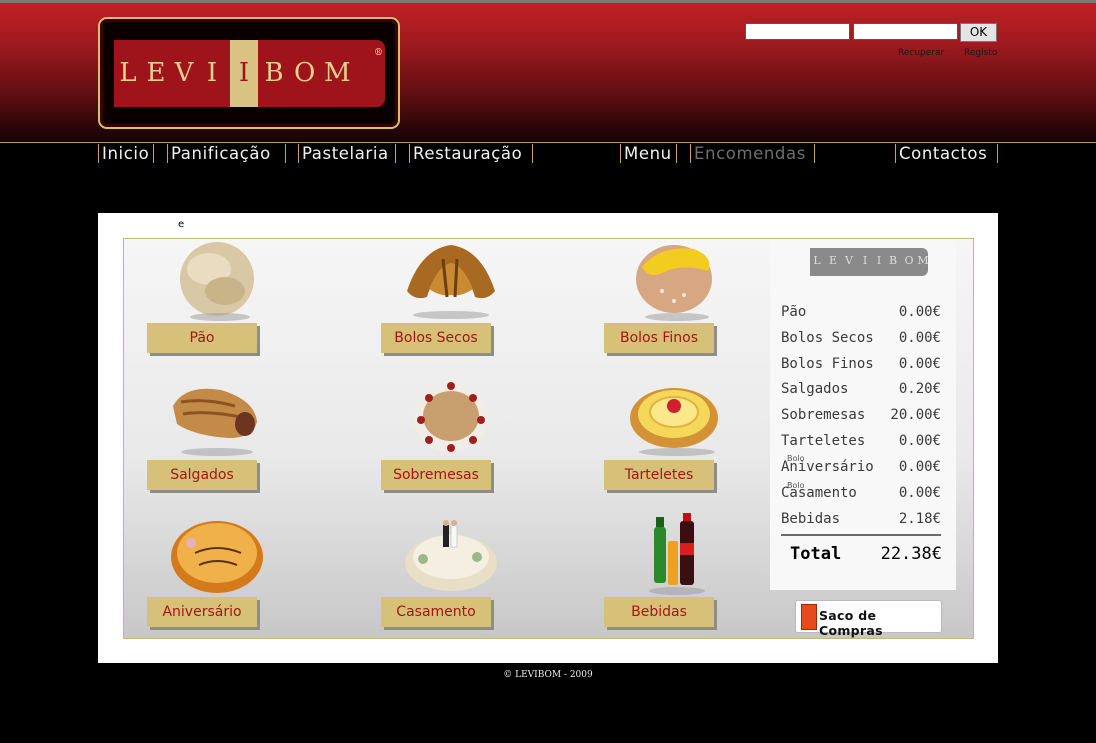  I want to click on drinks-icon, so click(677, 554).